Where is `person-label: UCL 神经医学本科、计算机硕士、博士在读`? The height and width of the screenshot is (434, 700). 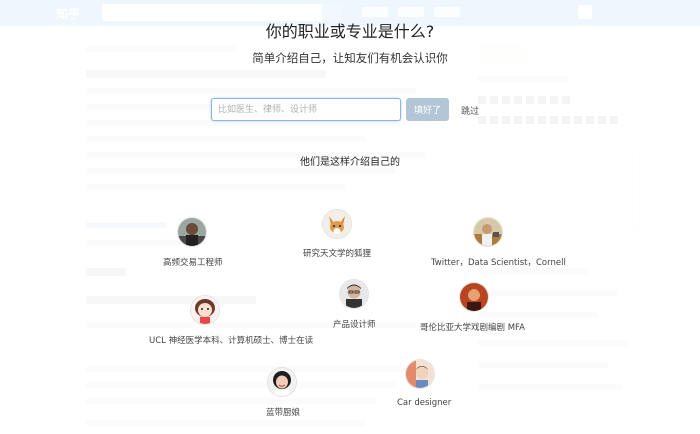
person-label: UCL 神经医学本科、计算机硕士、博士在读 is located at coordinates (231, 341).